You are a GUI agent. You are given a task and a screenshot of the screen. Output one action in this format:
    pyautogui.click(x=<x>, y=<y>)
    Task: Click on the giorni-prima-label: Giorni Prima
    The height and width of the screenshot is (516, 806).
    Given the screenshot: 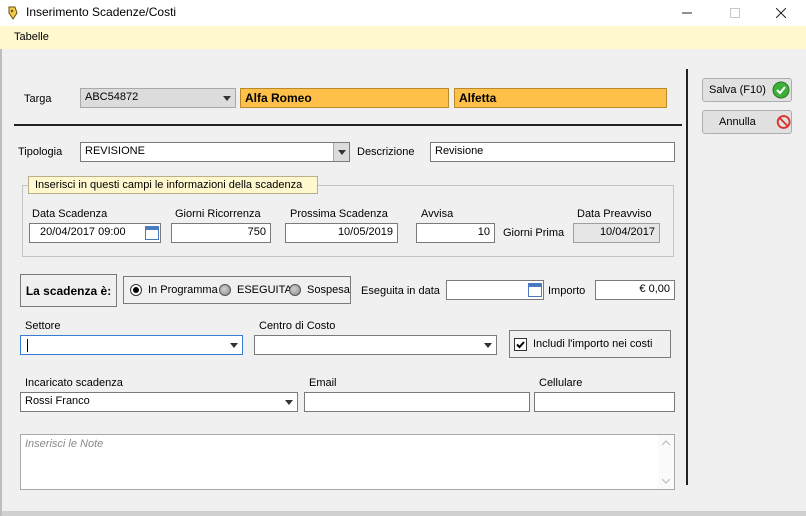 What is the action you would take?
    pyautogui.click(x=534, y=233)
    